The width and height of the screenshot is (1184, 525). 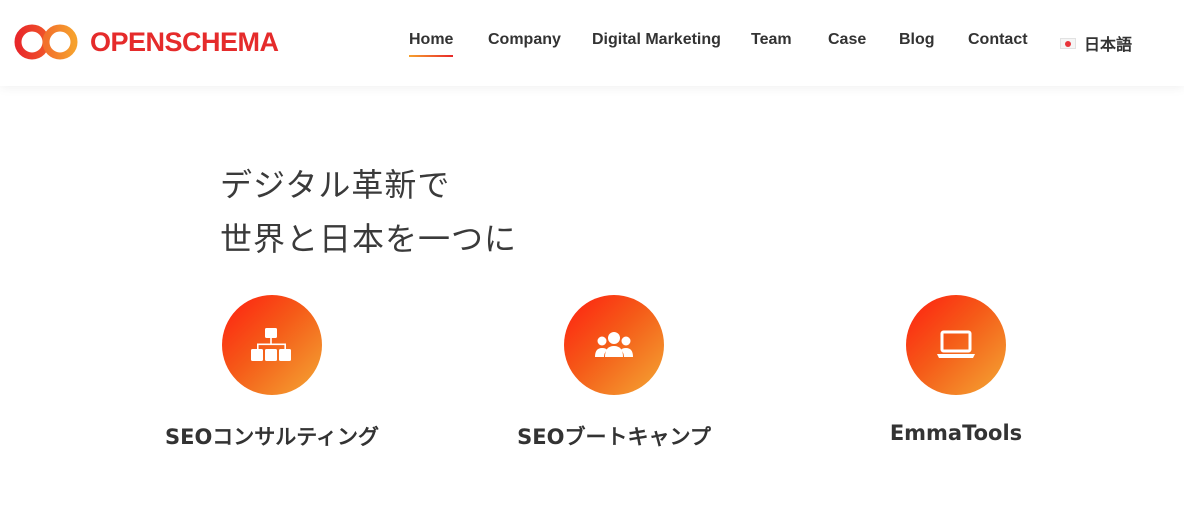 What do you see at coordinates (847, 43) in the screenshot?
I see `nav-case: Case` at bounding box center [847, 43].